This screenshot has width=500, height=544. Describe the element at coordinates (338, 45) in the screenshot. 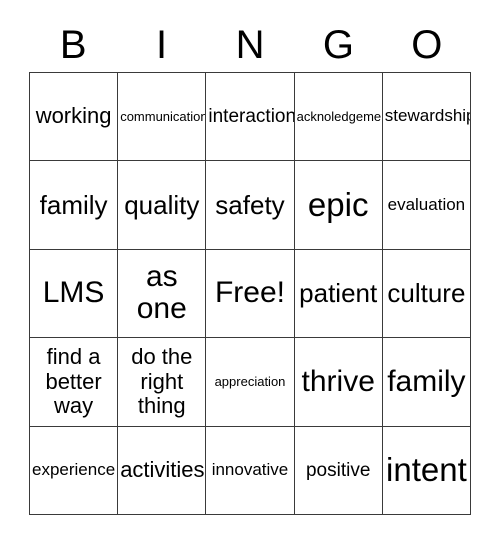

I see `bingo-header-letter-g: G` at that location.